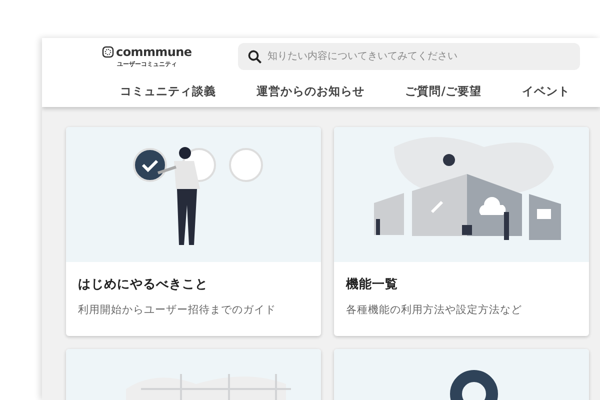  What do you see at coordinates (168, 91) in the screenshot?
I see `nav-link: コミュニティ談義` at bounding box center [168, 91].